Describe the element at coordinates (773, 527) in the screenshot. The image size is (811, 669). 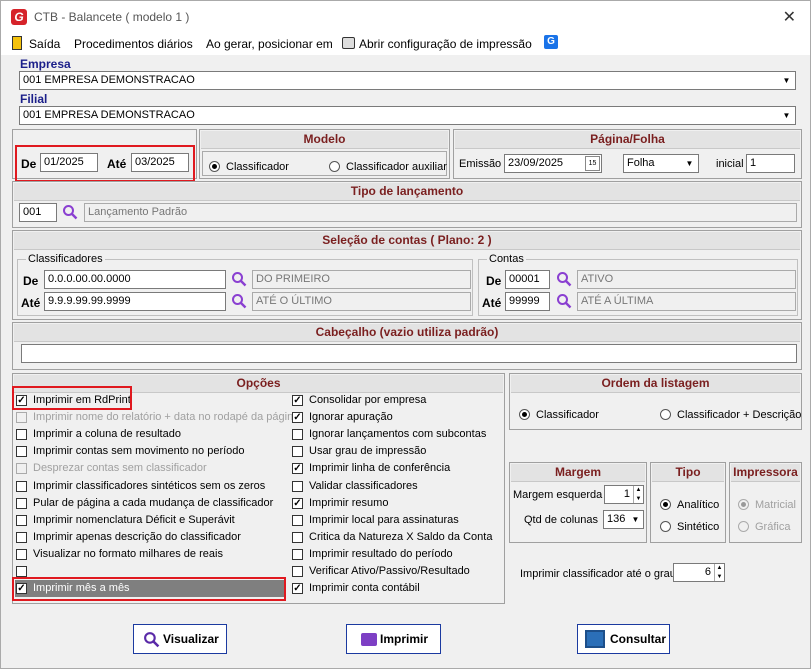
I see `impressora-opt2-label: Gráfica` at that location.